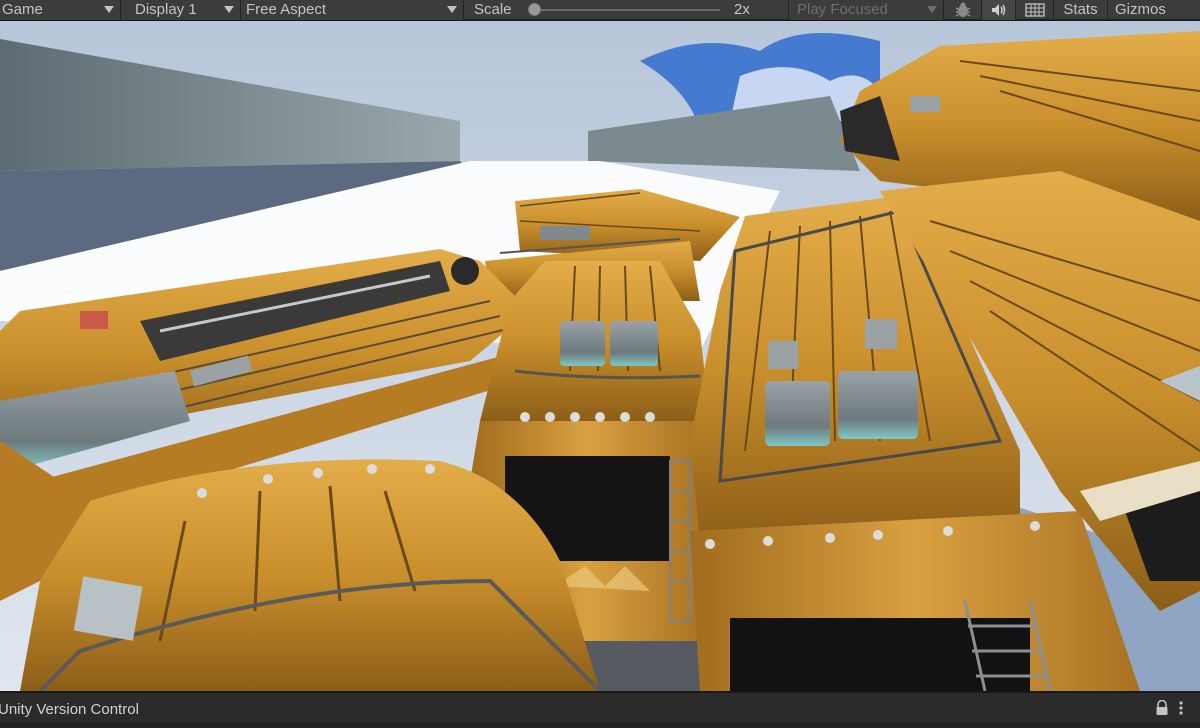 Image resolution: width=1200 pixels, height=728 pixels. What do you see at coordinates (493, 9) in the screenshot?
I see `scale-label: Scale` at bounding box center [493, 9].